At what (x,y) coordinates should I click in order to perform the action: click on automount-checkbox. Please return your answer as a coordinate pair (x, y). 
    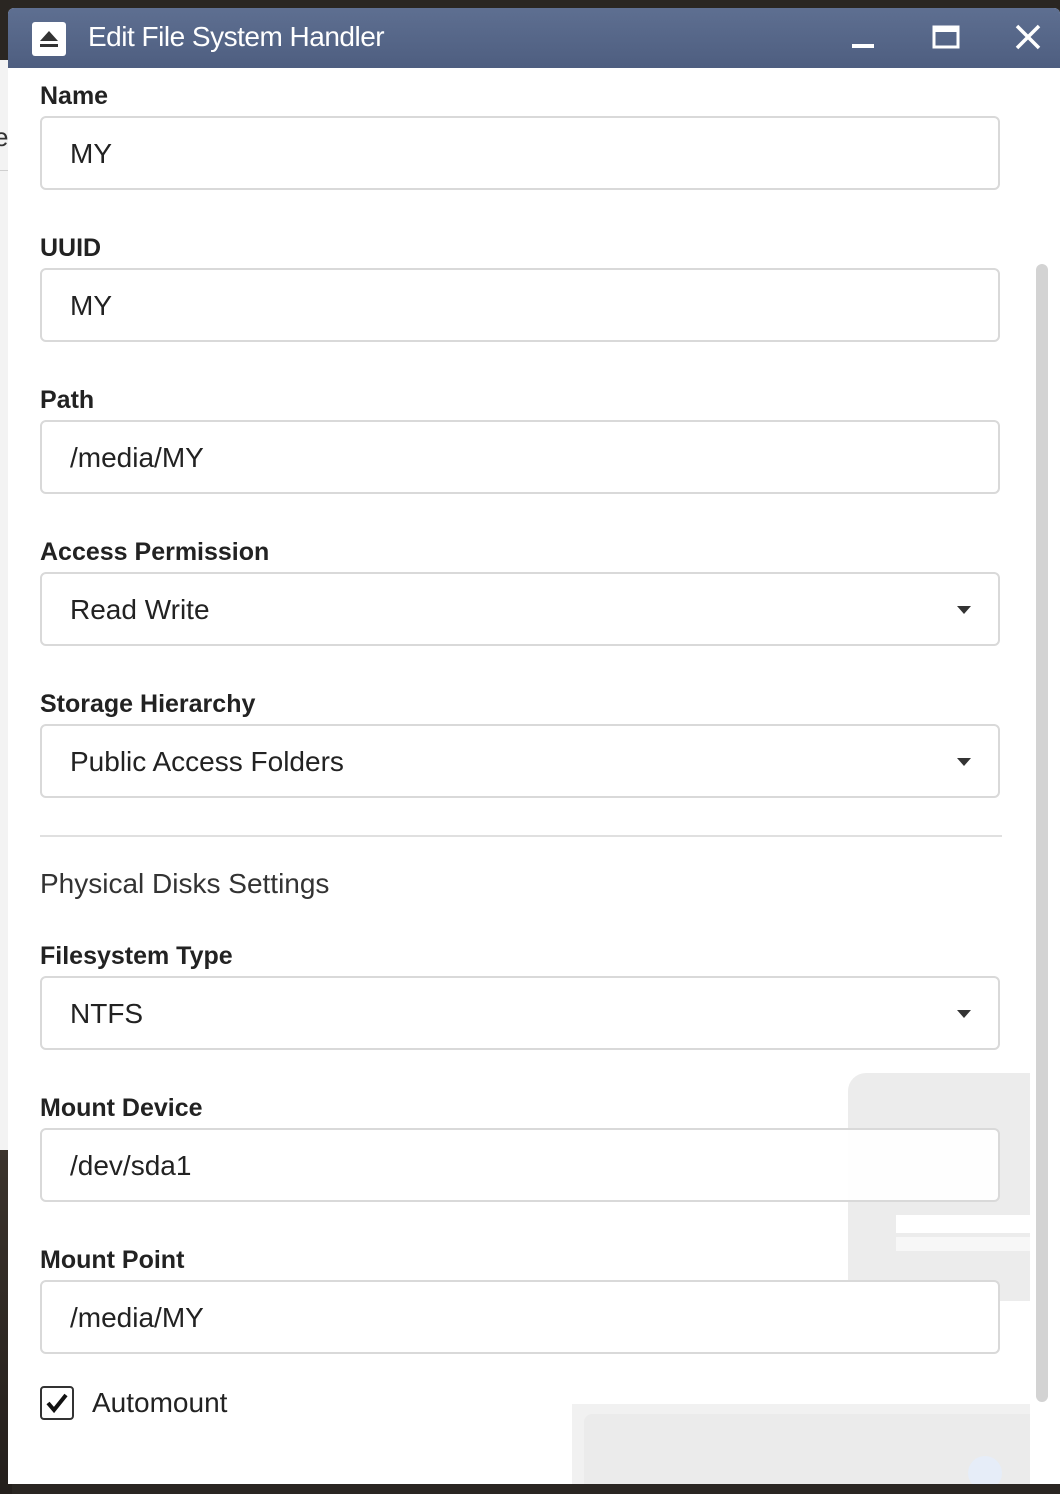
    Looking at the image, I should click on (57, 1403).